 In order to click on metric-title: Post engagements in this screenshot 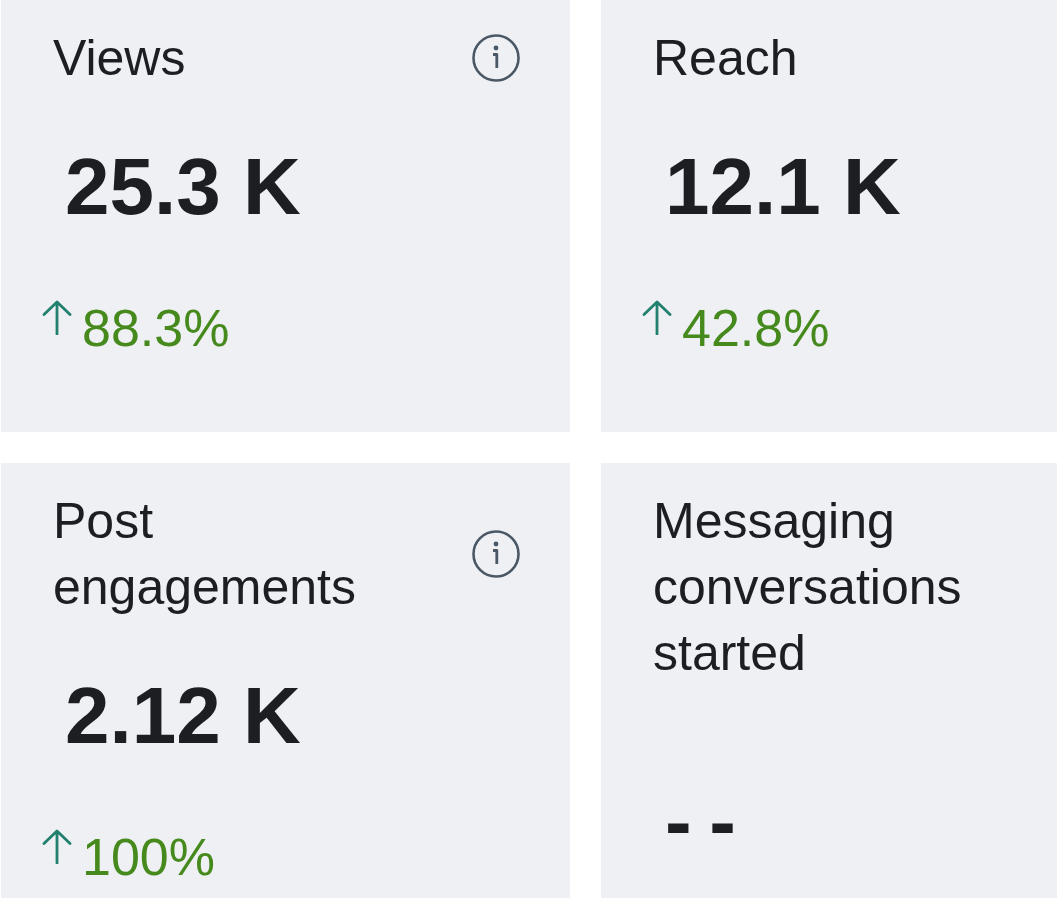, I will do `click(205, 554)`.